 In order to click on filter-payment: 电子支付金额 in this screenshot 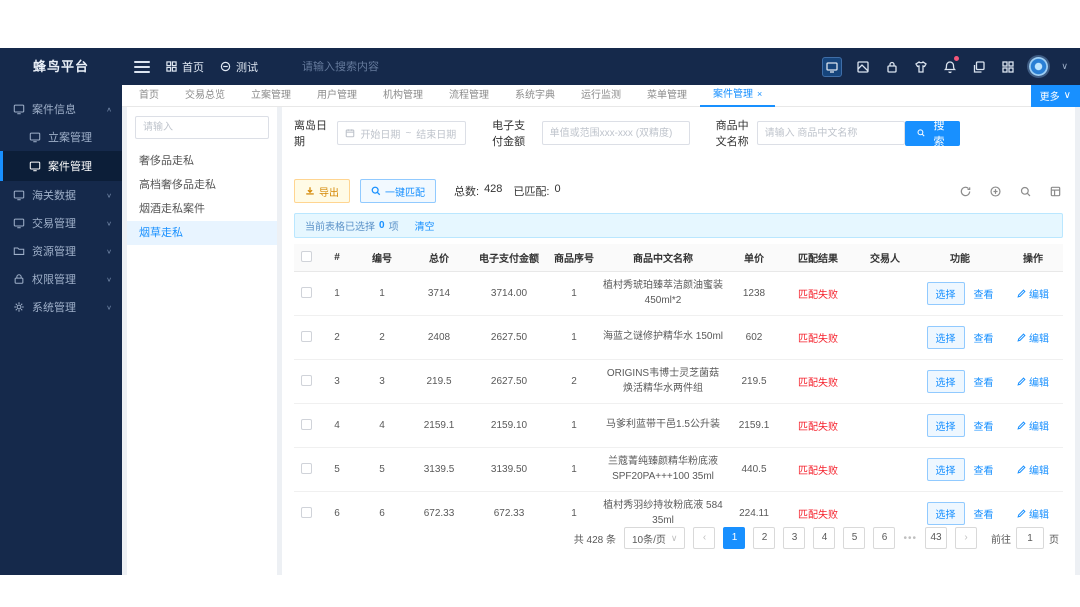, I will do `click(591, 133)`.